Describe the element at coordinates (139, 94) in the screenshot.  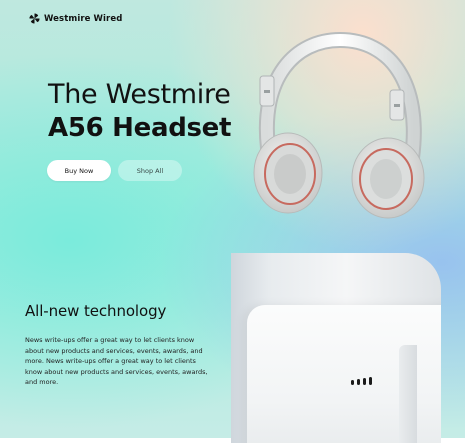
I see `hero-title-line1: The Westmire` at that location.